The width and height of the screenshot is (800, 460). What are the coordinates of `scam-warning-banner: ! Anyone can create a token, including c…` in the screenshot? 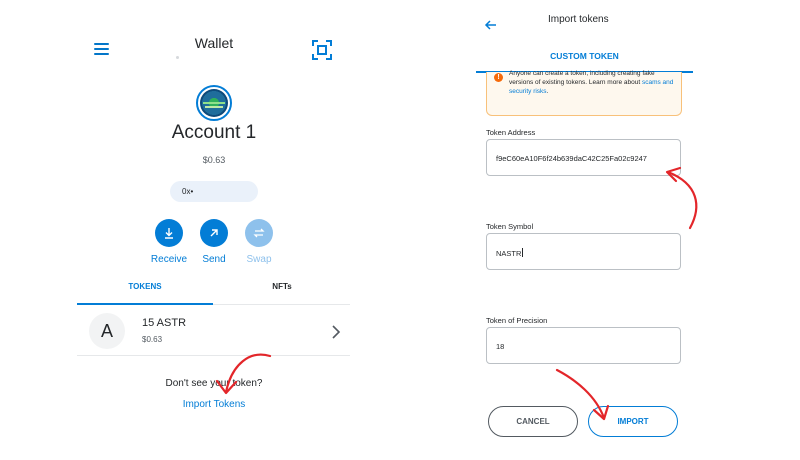 It's located at (584, 92).